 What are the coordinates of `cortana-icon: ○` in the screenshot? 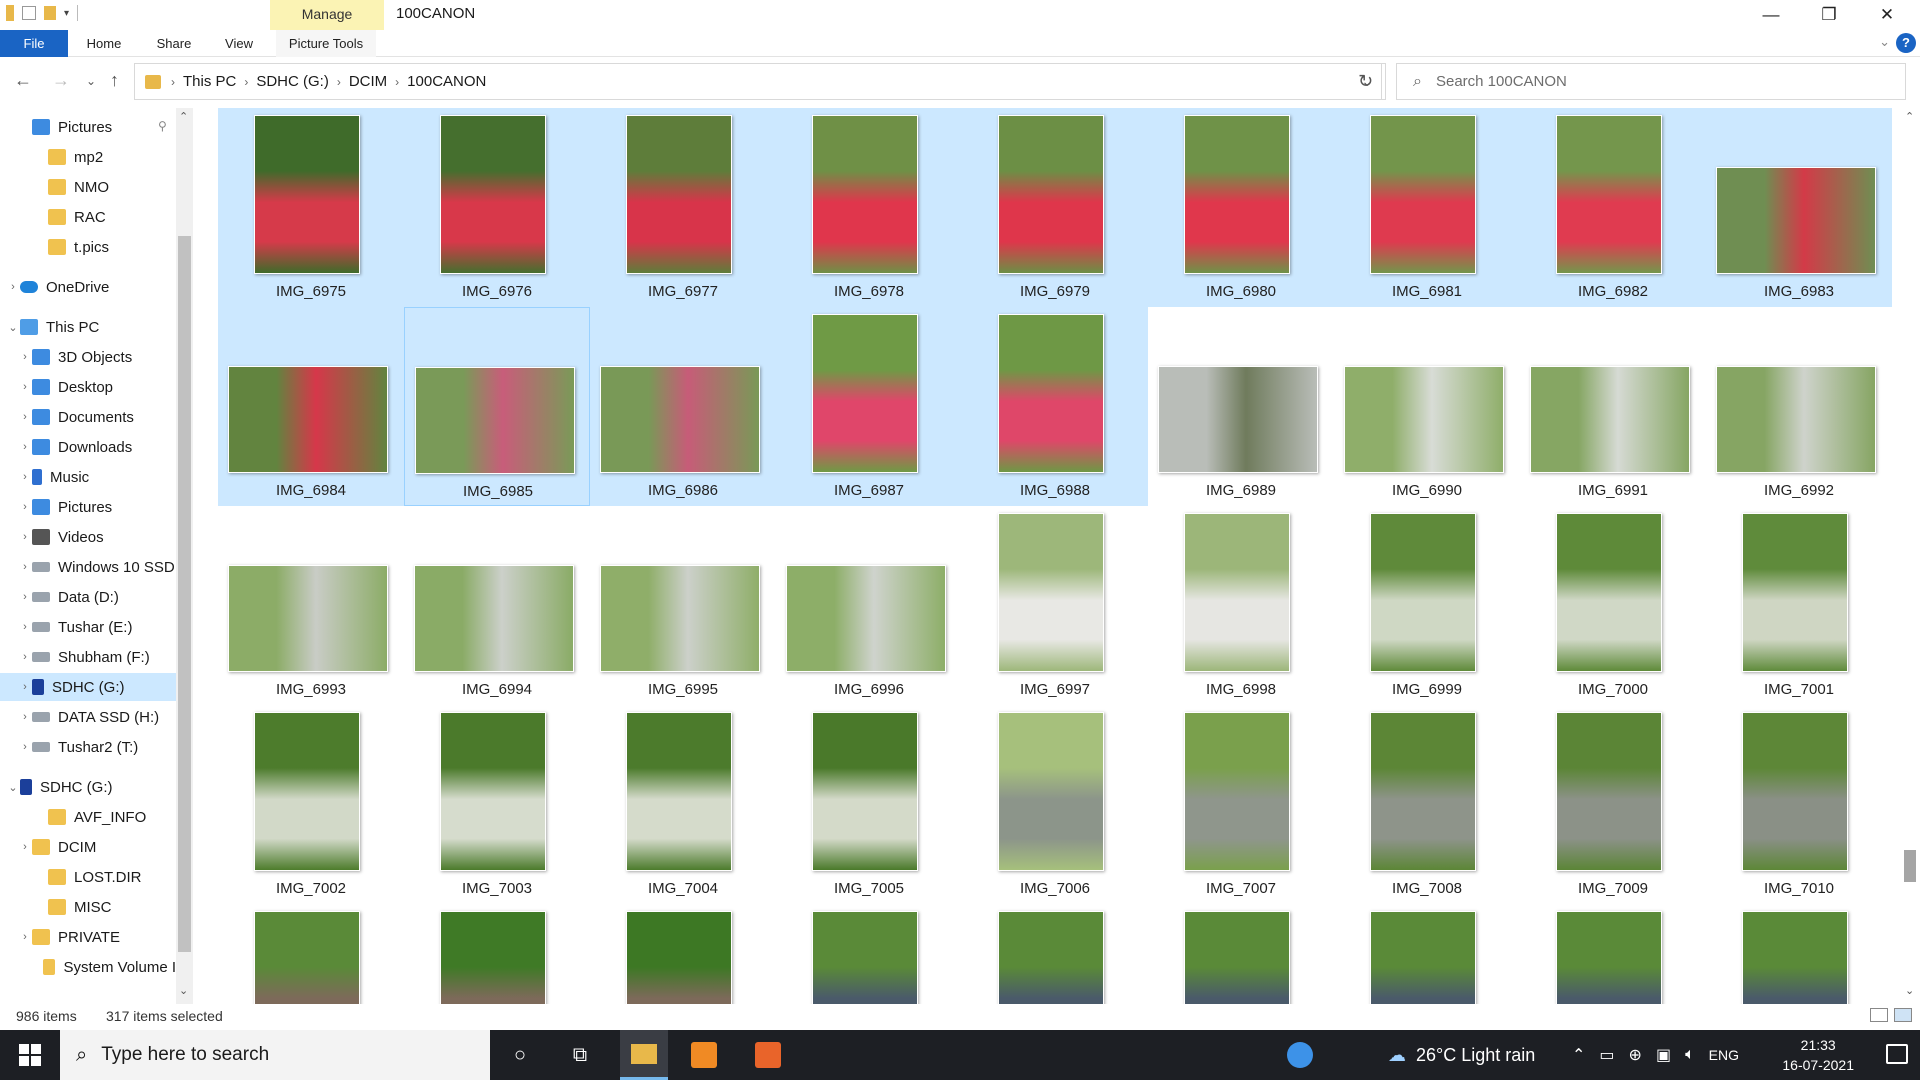 It's located at (520, 1055).